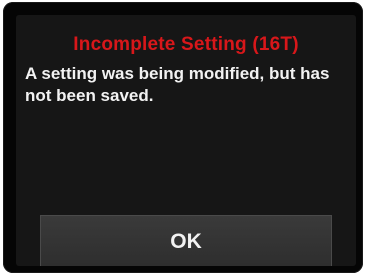 This screenshot has width=367, height=276. I want to click on ok-button: OK, so click(186, 240).